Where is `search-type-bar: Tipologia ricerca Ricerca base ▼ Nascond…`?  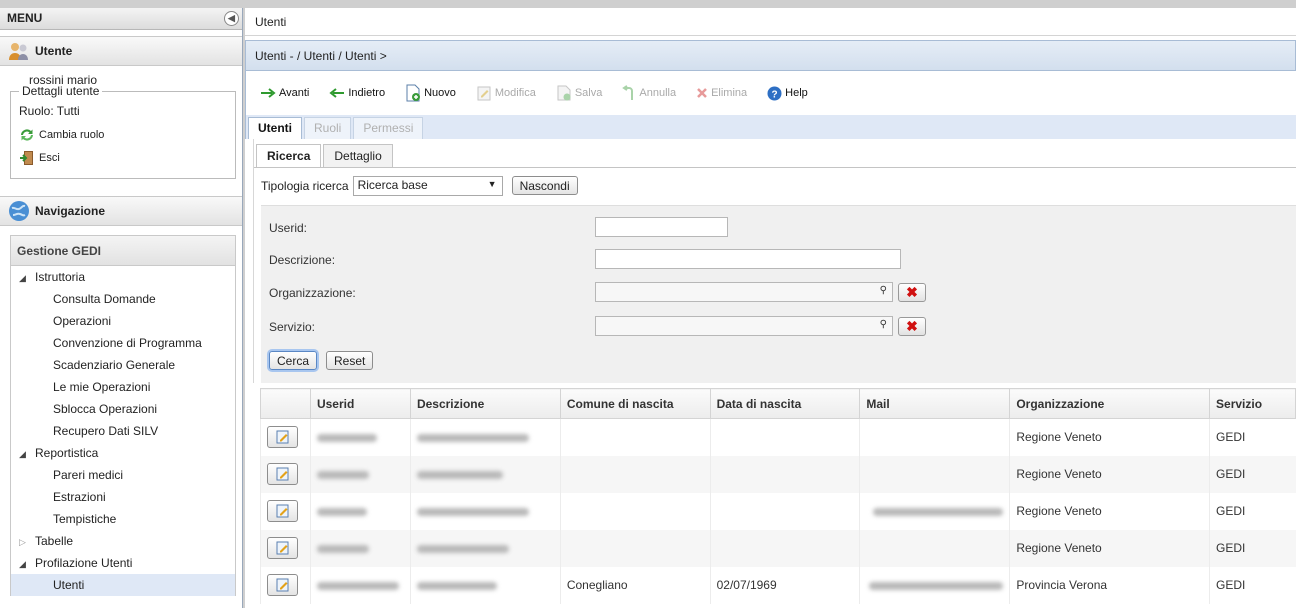 search-type-bar: Tipologia ricerca Ricerca base ▼ Nascond… is located at coordinates (775, 185).